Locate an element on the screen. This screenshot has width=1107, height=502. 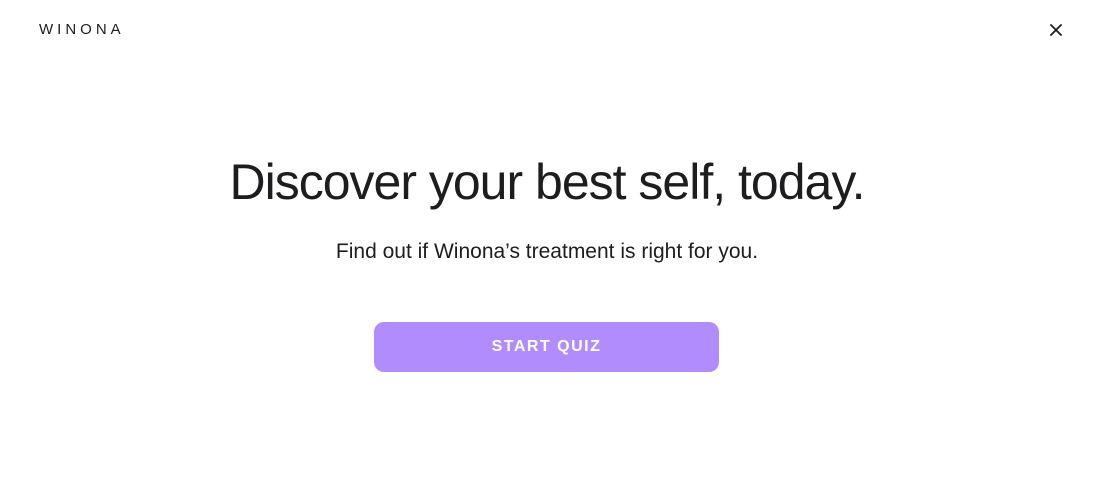
close-button is located at coordinates (1056, 30).